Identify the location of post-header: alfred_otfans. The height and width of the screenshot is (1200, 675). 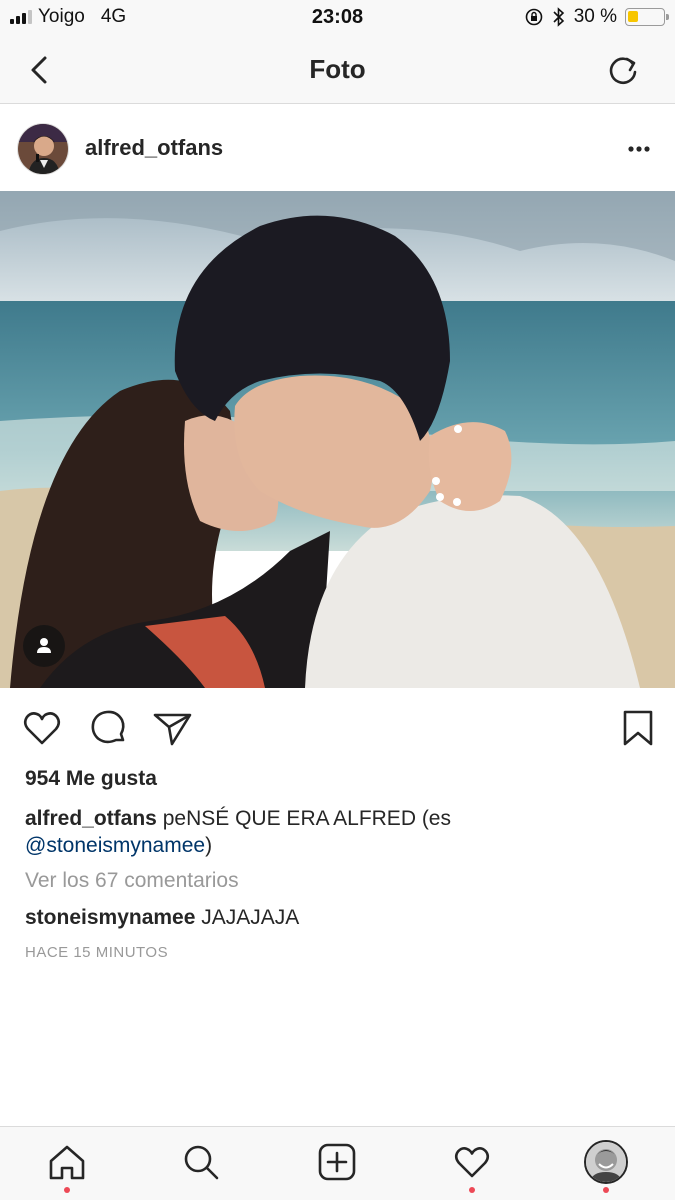
(337, 148).